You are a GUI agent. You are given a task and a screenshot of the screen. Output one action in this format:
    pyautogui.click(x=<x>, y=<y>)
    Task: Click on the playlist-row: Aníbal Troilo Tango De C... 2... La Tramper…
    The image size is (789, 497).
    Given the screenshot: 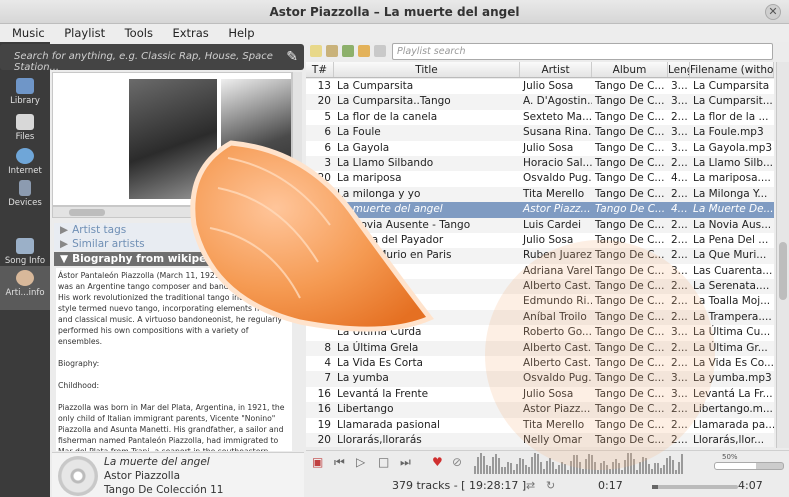 What is the action you would take?
    pyautogui.click(x=540, y=317)
    